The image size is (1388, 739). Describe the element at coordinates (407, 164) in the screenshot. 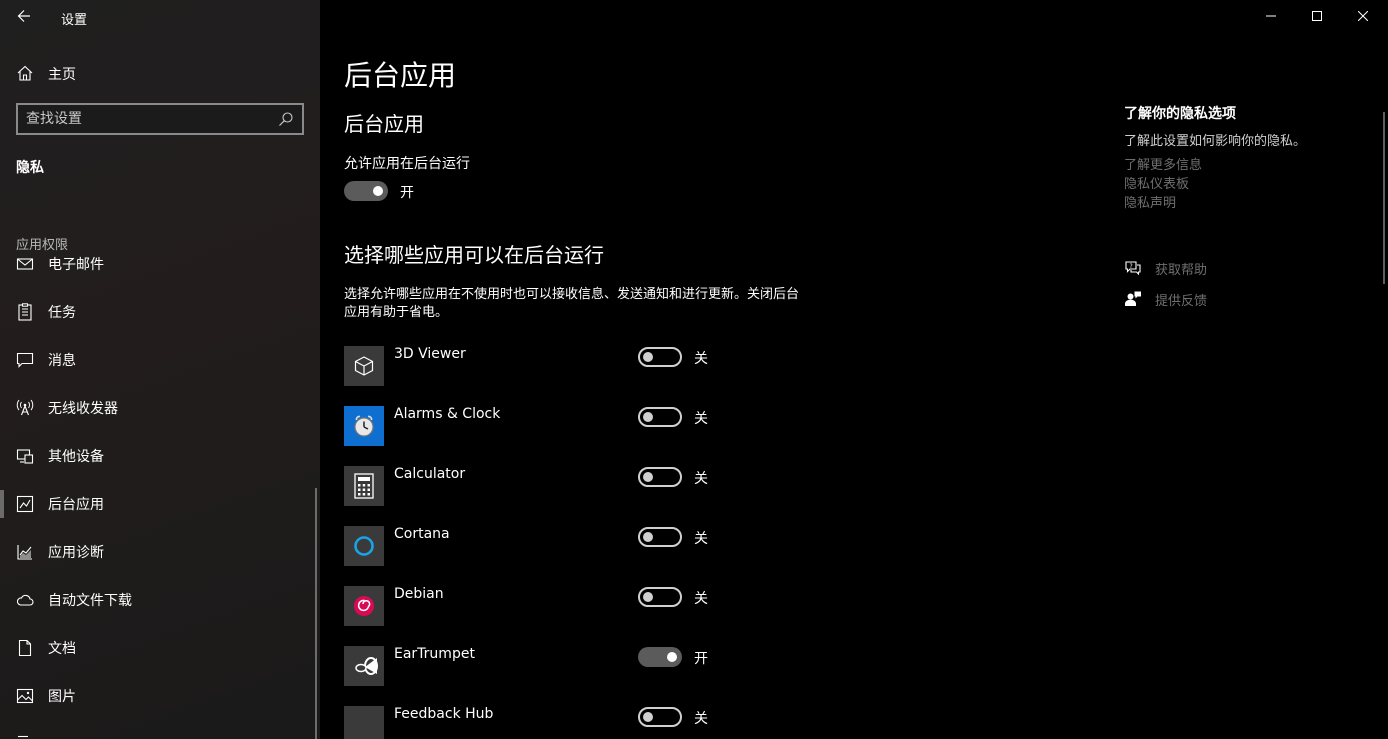

I see `allow-background-label: 允许应用在后台运行` at that location.